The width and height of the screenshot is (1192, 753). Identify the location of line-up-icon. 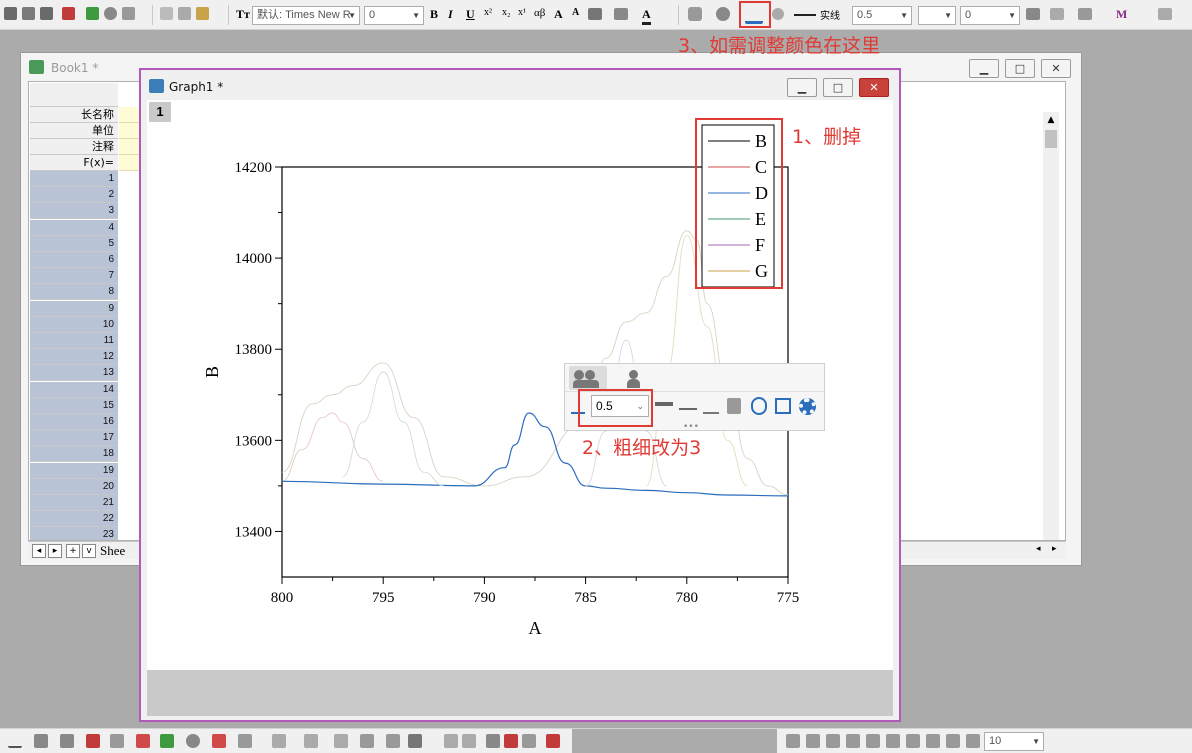
(664, 404).